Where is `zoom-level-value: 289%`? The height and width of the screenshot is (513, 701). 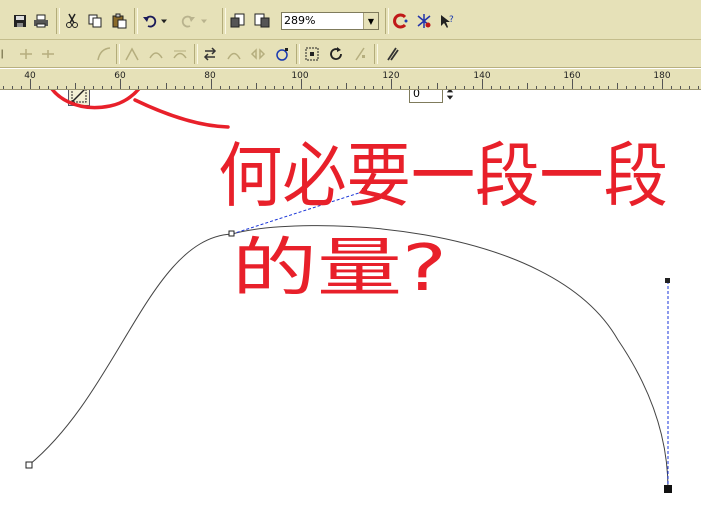 zoom-level-value: 289% is located at coordinates (300, 20).